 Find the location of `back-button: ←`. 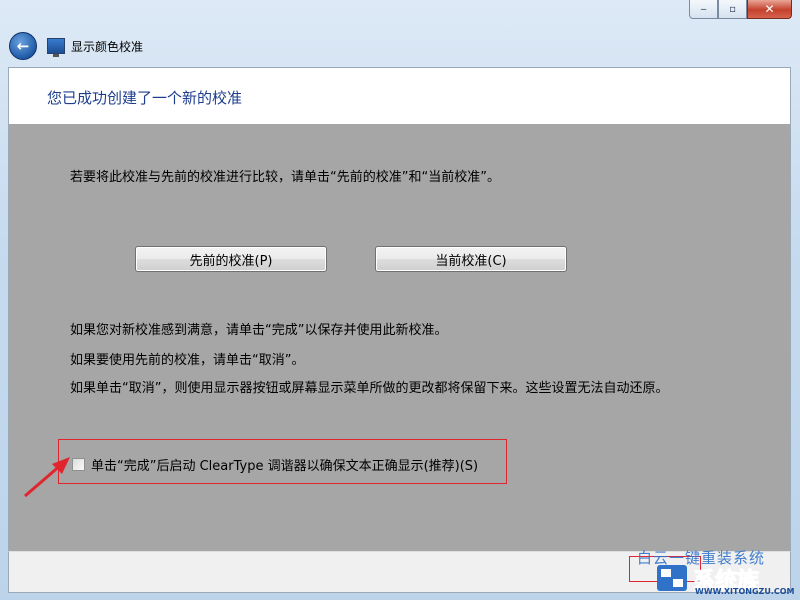

back-button: ← is located at coordinates (23, 46).